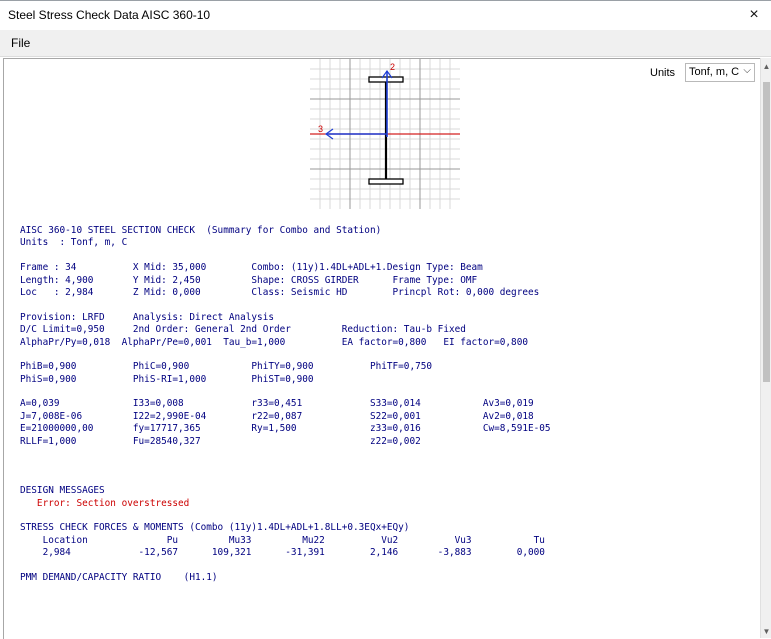 This screenshot has height=639, width=771. What do you see at coordinates (282, 540) in the screenshot?
I see `report-line: Location Pu Mu33 Mu22 Vu2 Vu3 Tu` at bounding box center [282, 540].